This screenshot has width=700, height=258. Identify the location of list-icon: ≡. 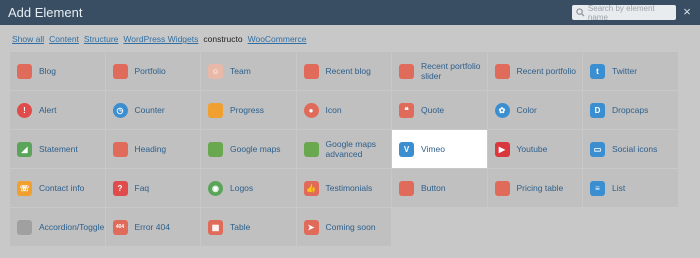
(597, 188).